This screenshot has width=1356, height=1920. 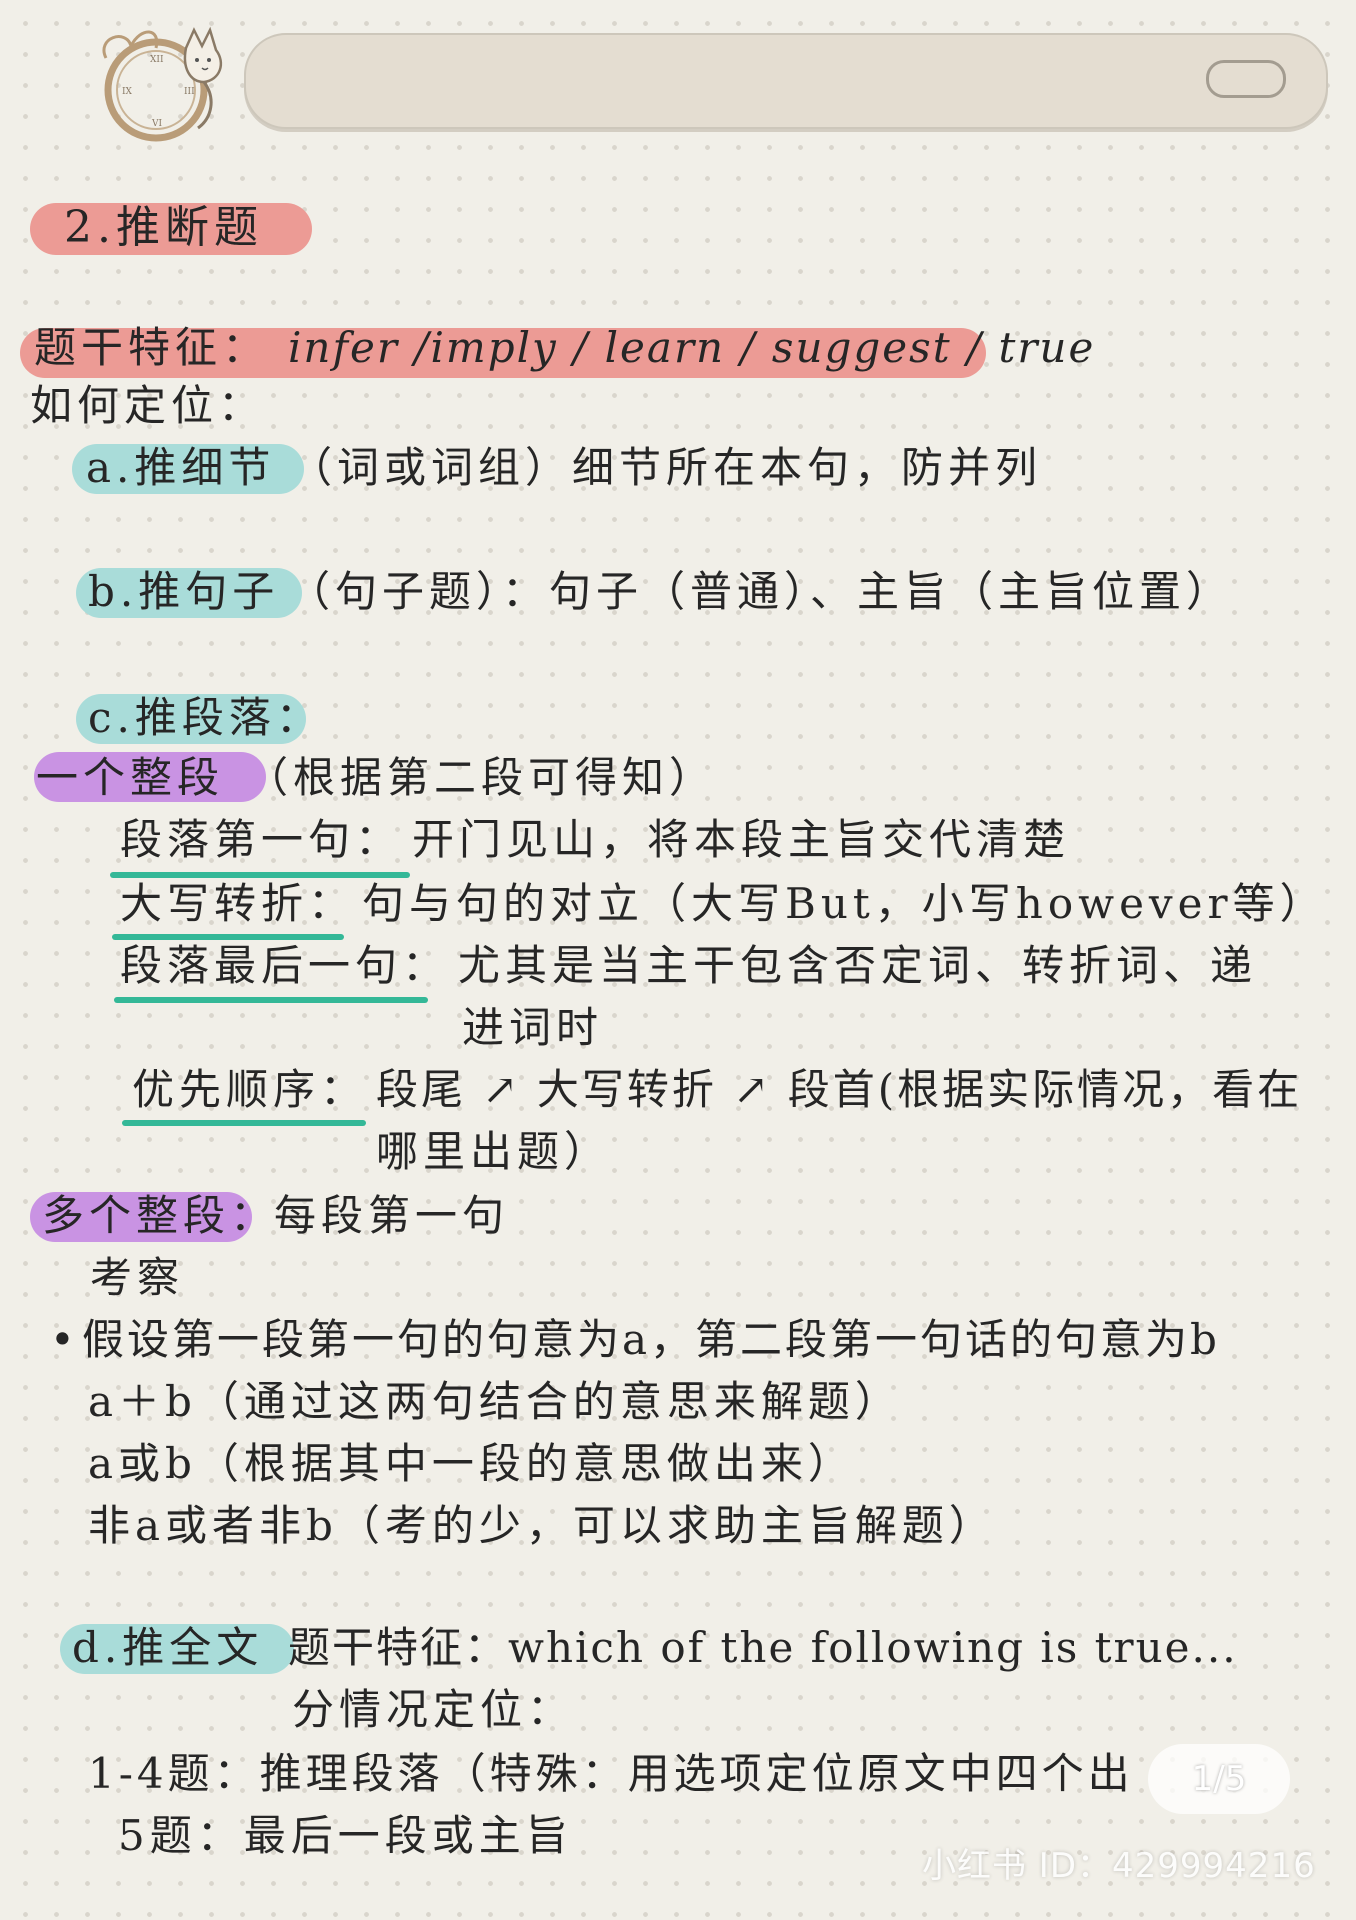 What do you see at coordinates (839, 1089) in the screenshot?
I see `priority-text: 段尾 ↗ 大写转折 ↗ 段首(根据实际情况，看在` at bounding box center [839, 1089].